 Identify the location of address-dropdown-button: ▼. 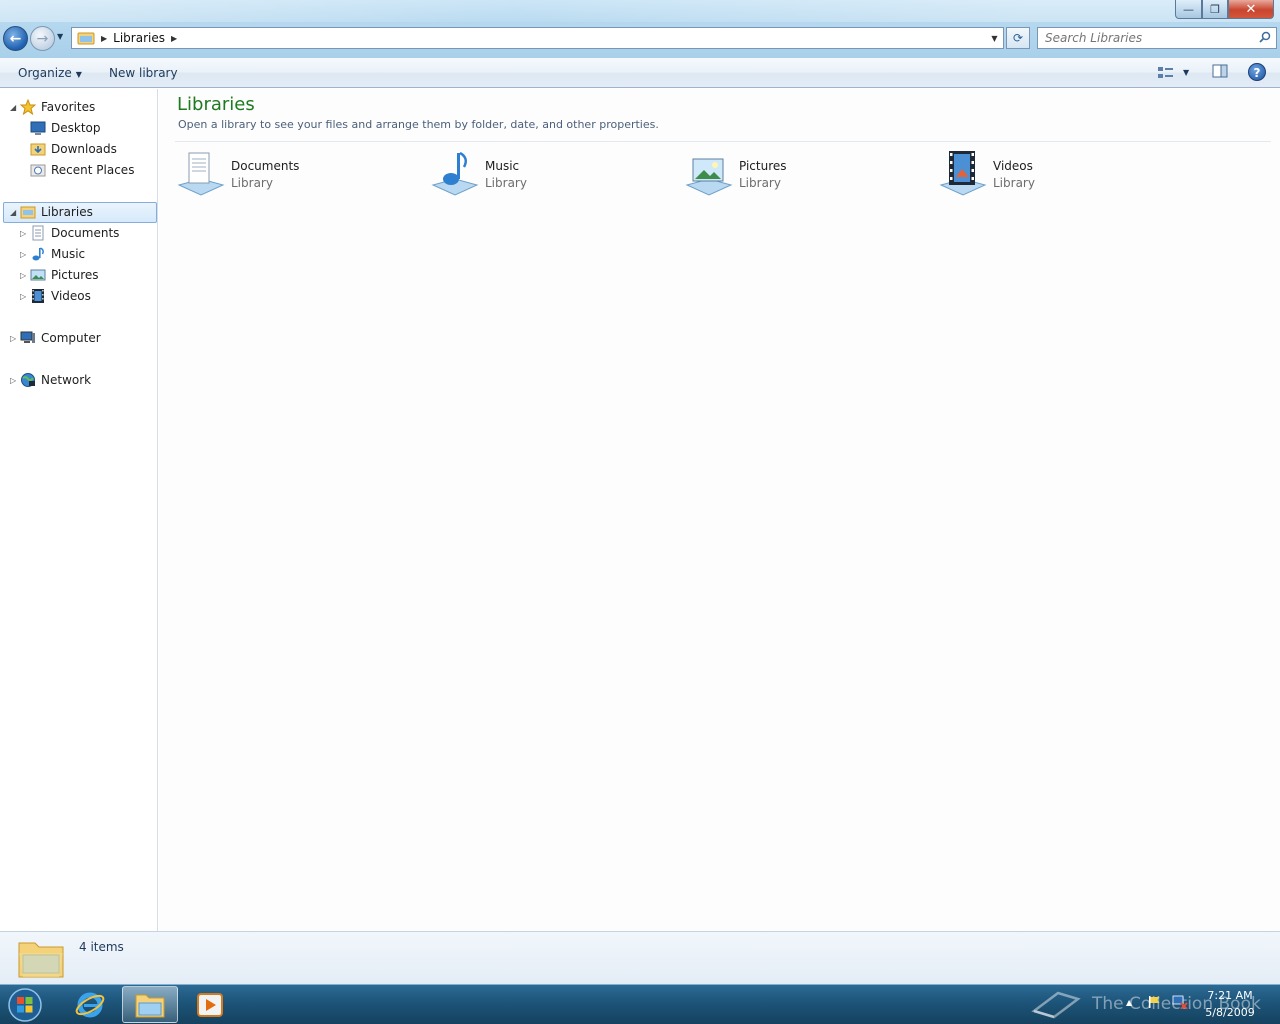
(994, 38).